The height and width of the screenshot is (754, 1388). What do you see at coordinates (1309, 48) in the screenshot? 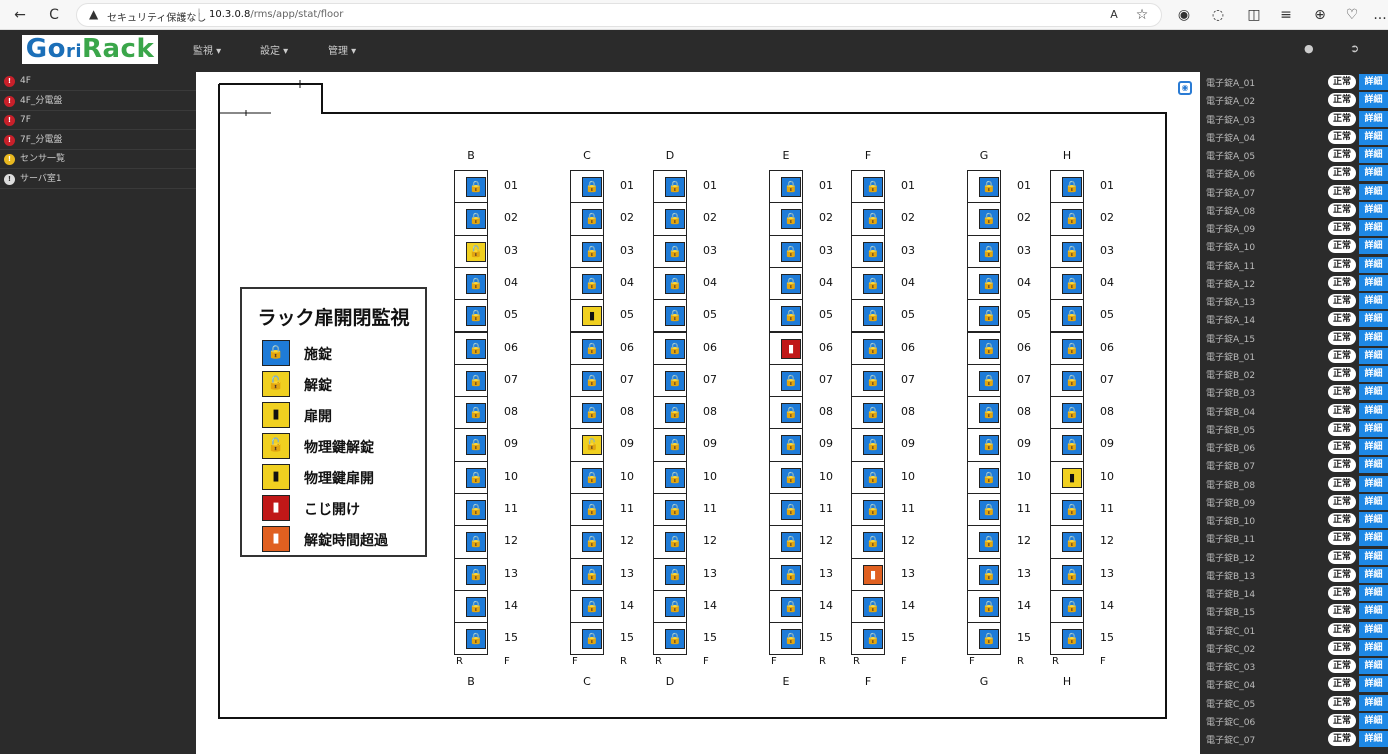
I see `user-icon: ●` at bounding box center [1309, 48].